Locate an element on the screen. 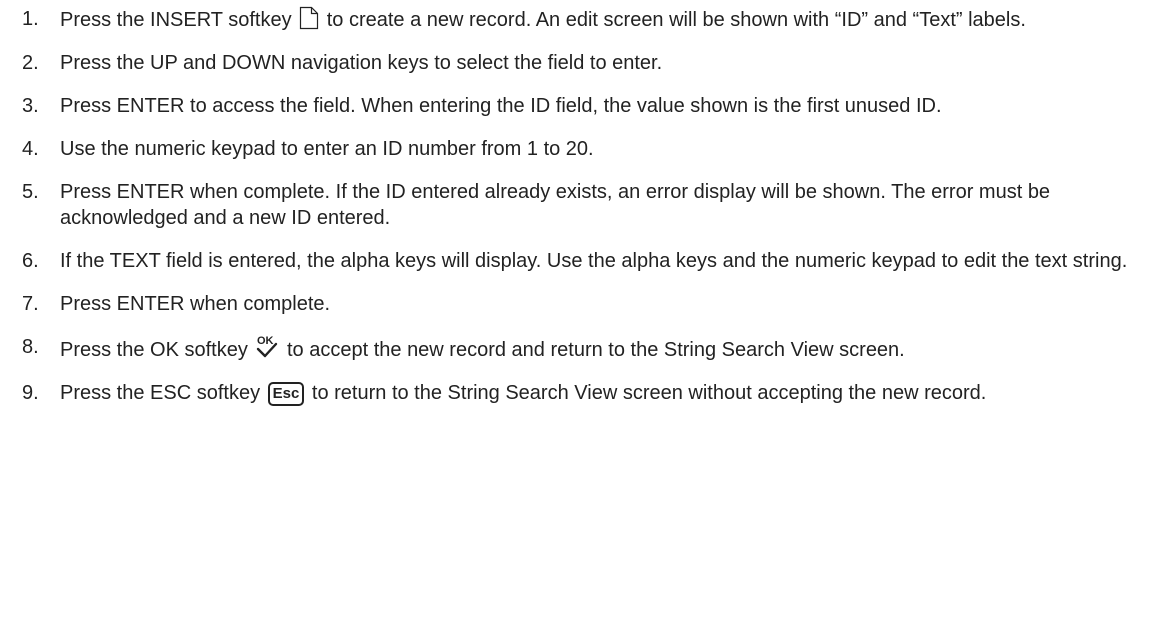  step-text: Press ENTER when complete. is located at coordinates (195, 304).